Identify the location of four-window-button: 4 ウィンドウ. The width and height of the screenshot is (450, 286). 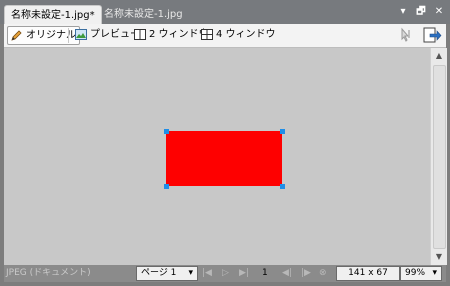
(238, 34).